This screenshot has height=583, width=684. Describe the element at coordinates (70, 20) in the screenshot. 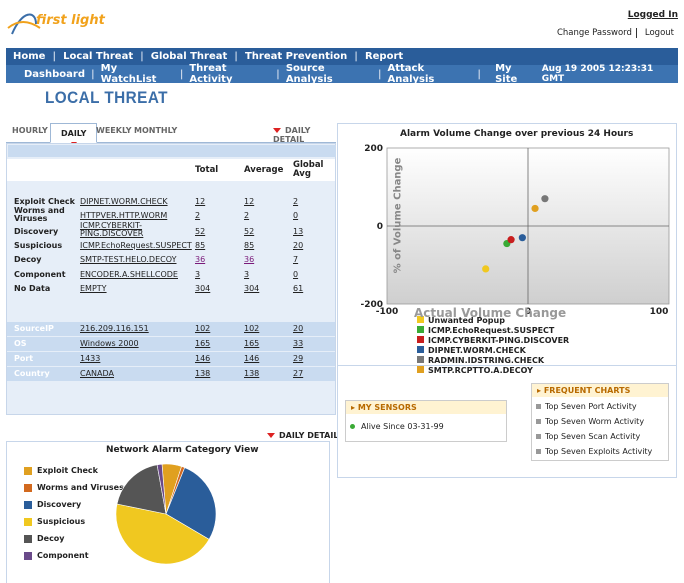

I see `logo-text: first light` at that location.